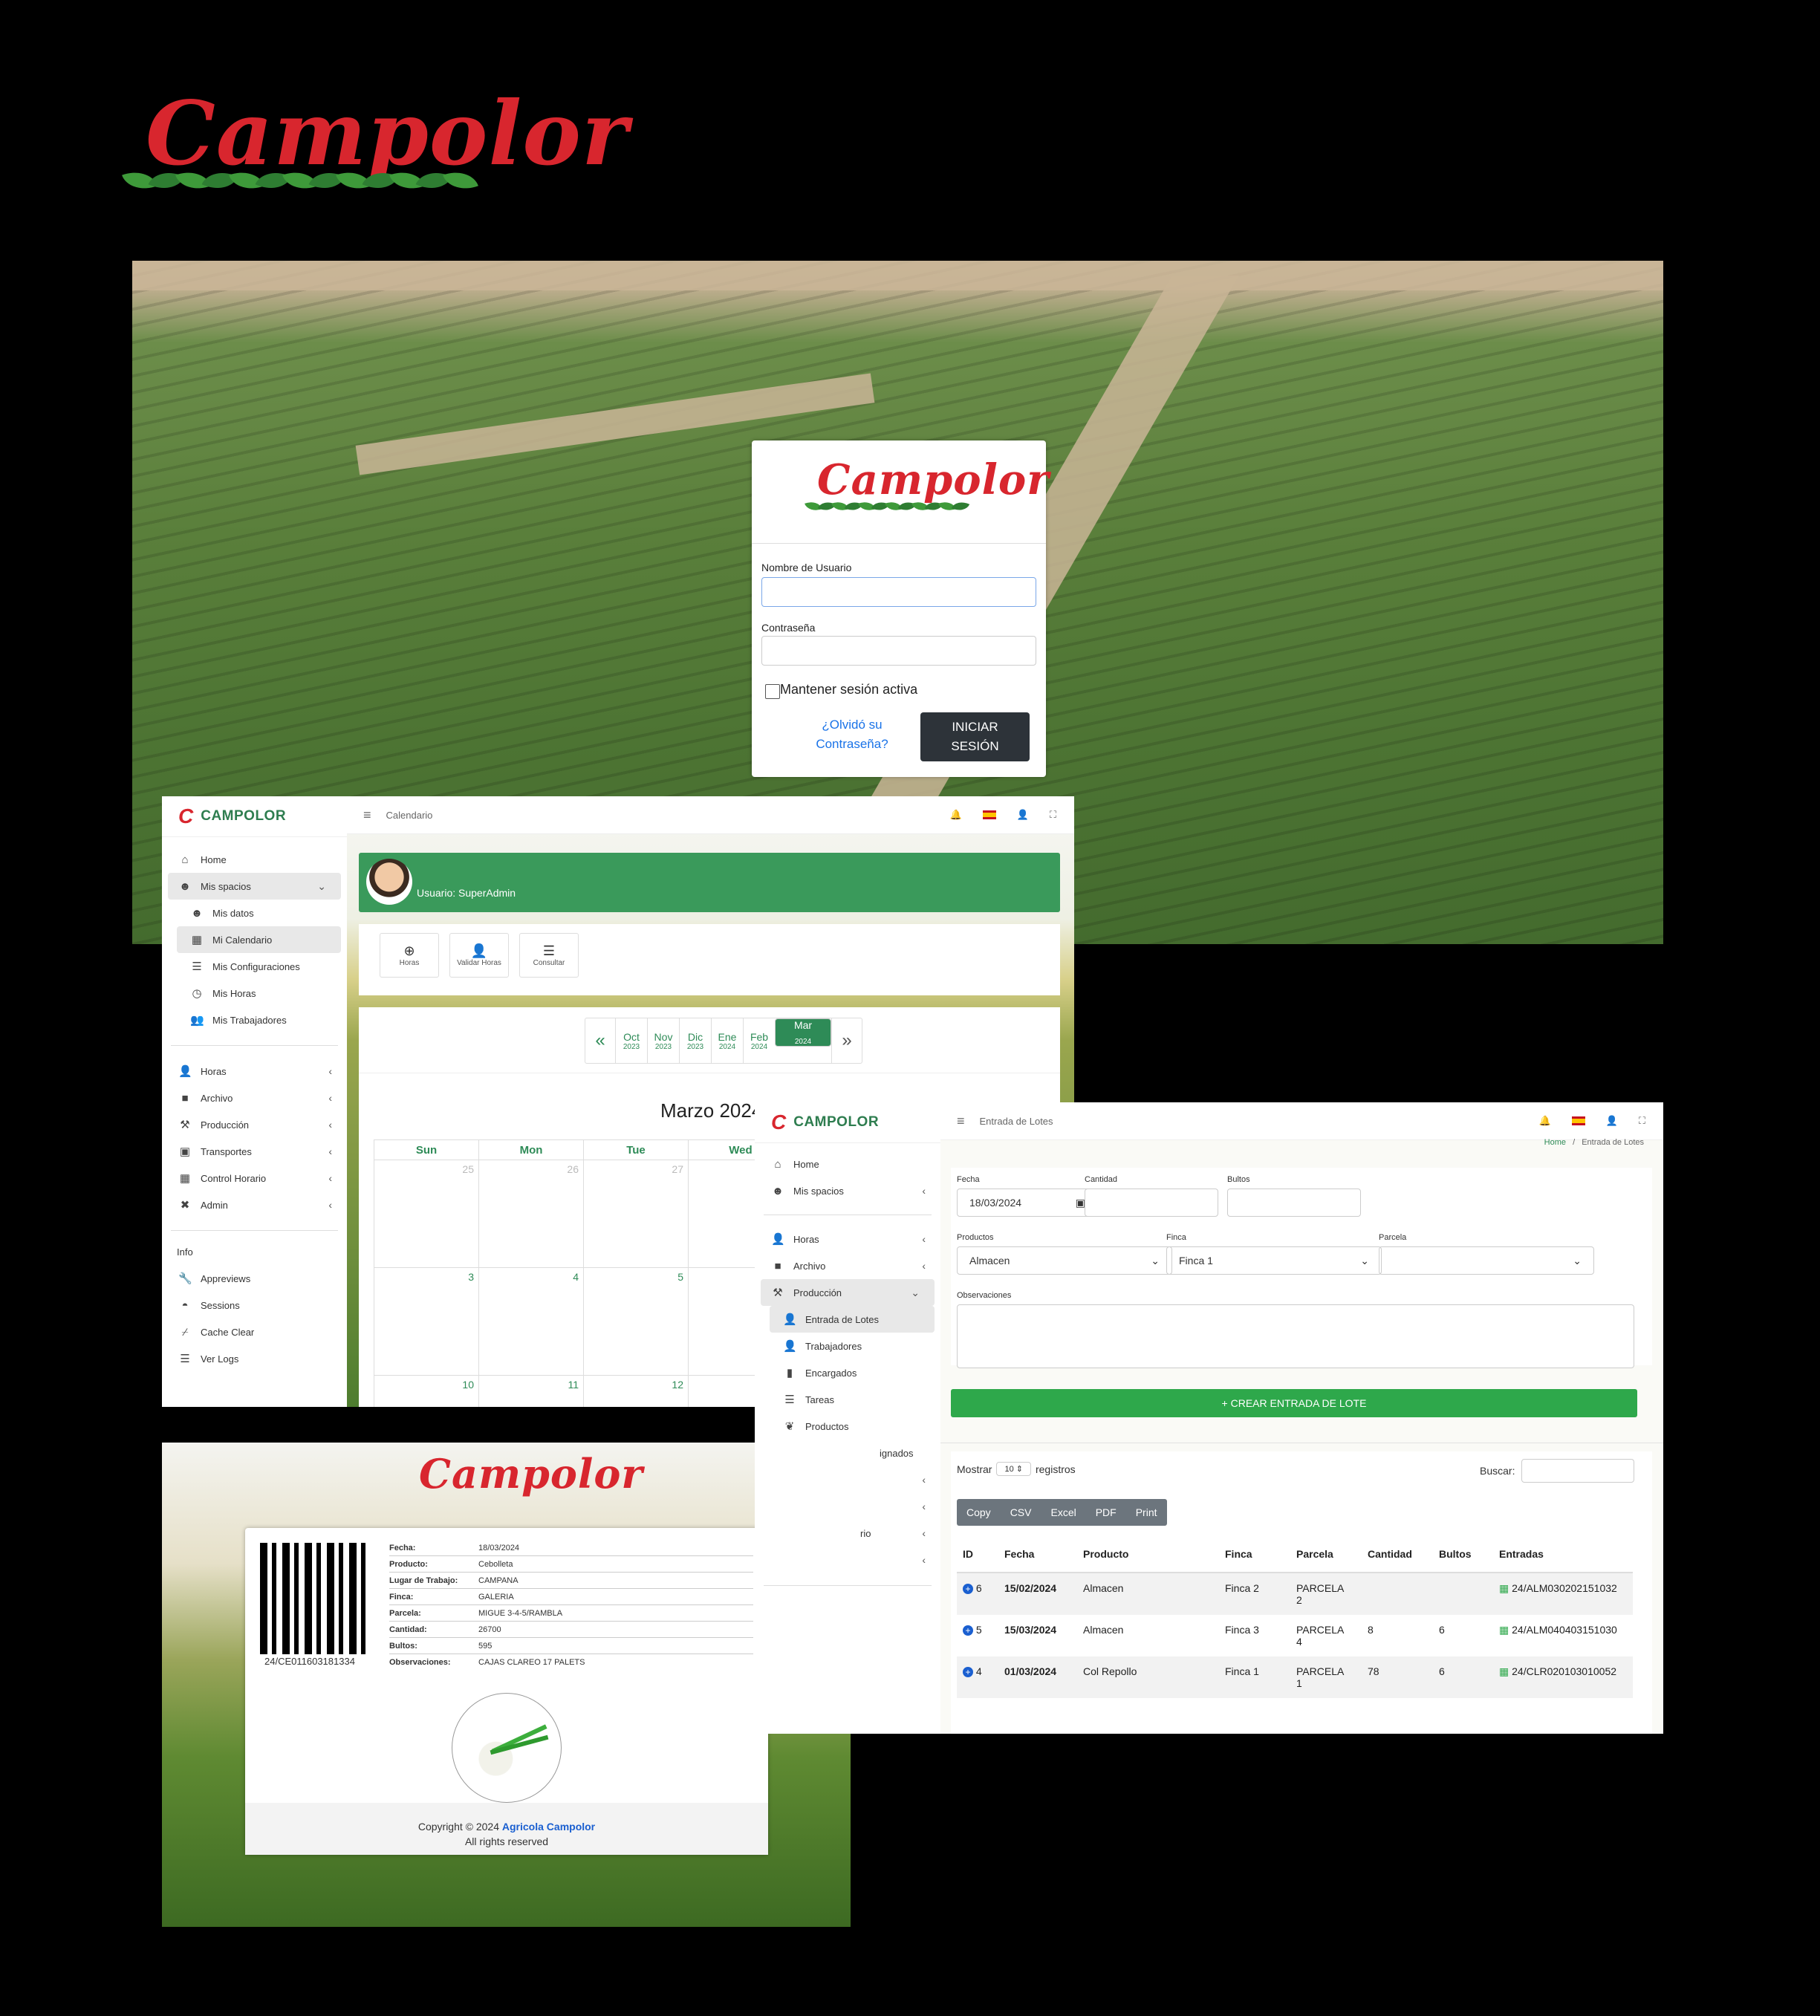 The image size is (1820, 2016). Describe the element at coordinates (1037, 1554) in the screenshot. I see `col-fecha: Fecha` at that location.